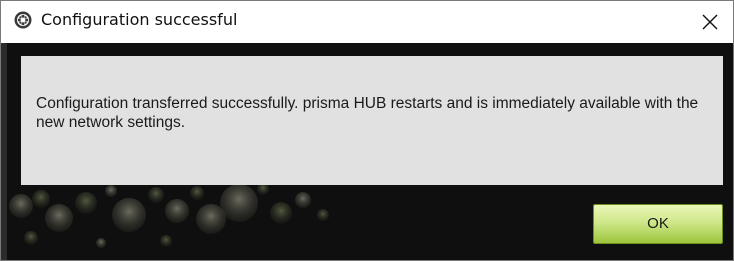 The image size is (734, 261). I want to click on ok-button: OK, so click(658, 224).